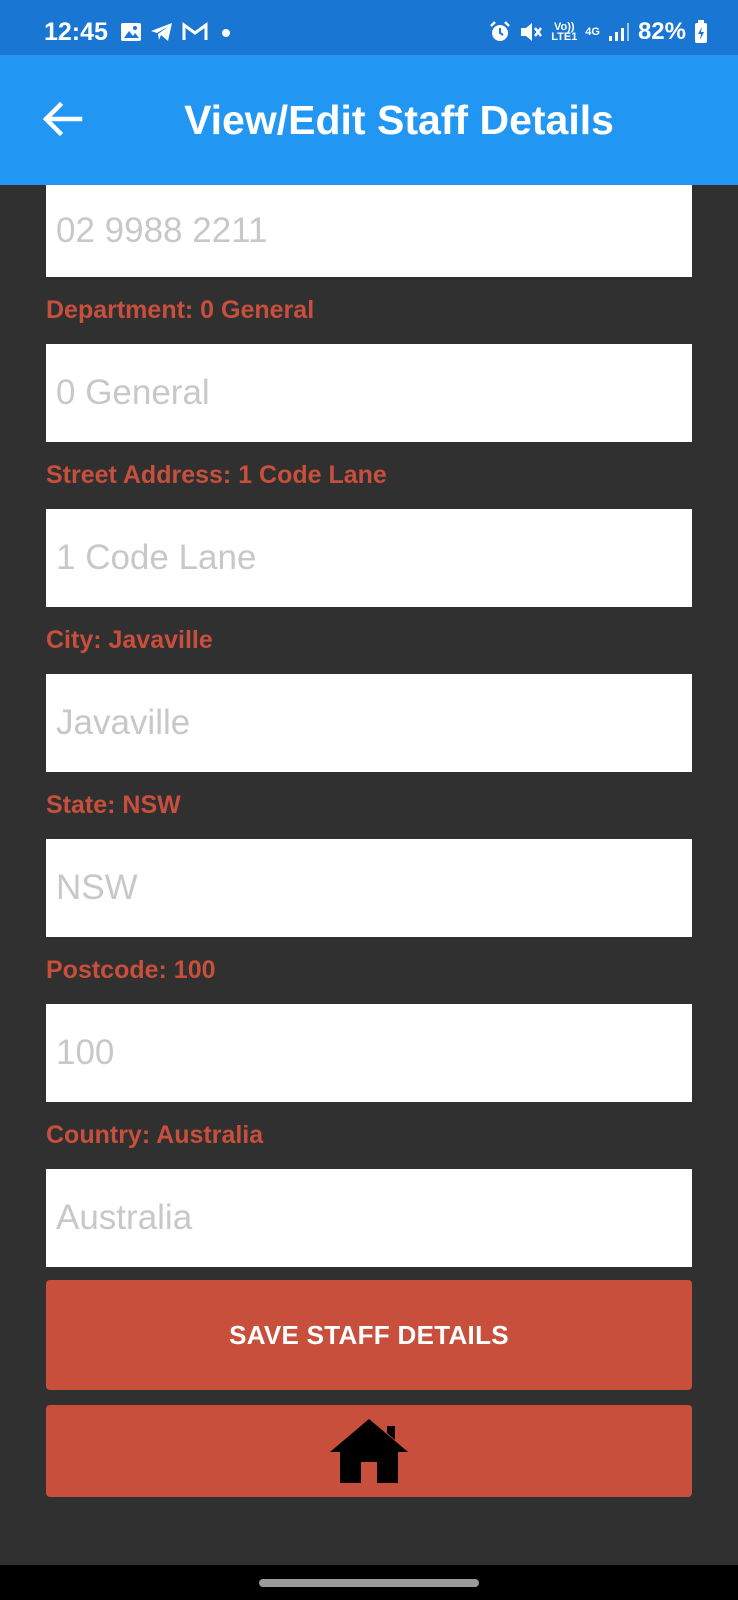 This screenshot has width=738, height=1600. What do you see at coordinates (131, 32) in the screenshot?
I see `gallery-icon` at bounding box center [131, 32].